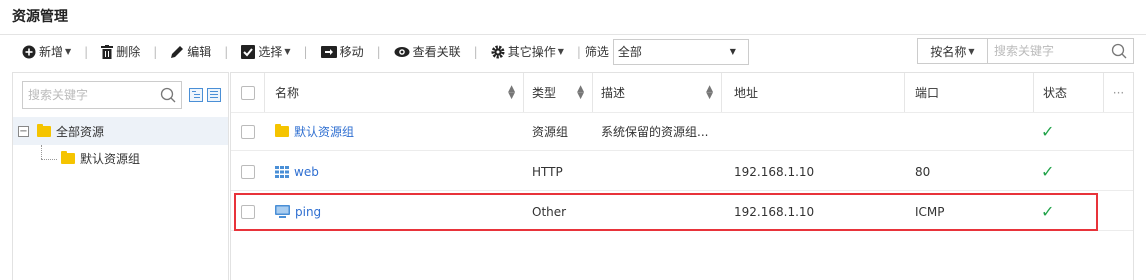  Describe the element at coordinates (1055, 93) in the screenshot. I see `header-label: 状态` at that location.